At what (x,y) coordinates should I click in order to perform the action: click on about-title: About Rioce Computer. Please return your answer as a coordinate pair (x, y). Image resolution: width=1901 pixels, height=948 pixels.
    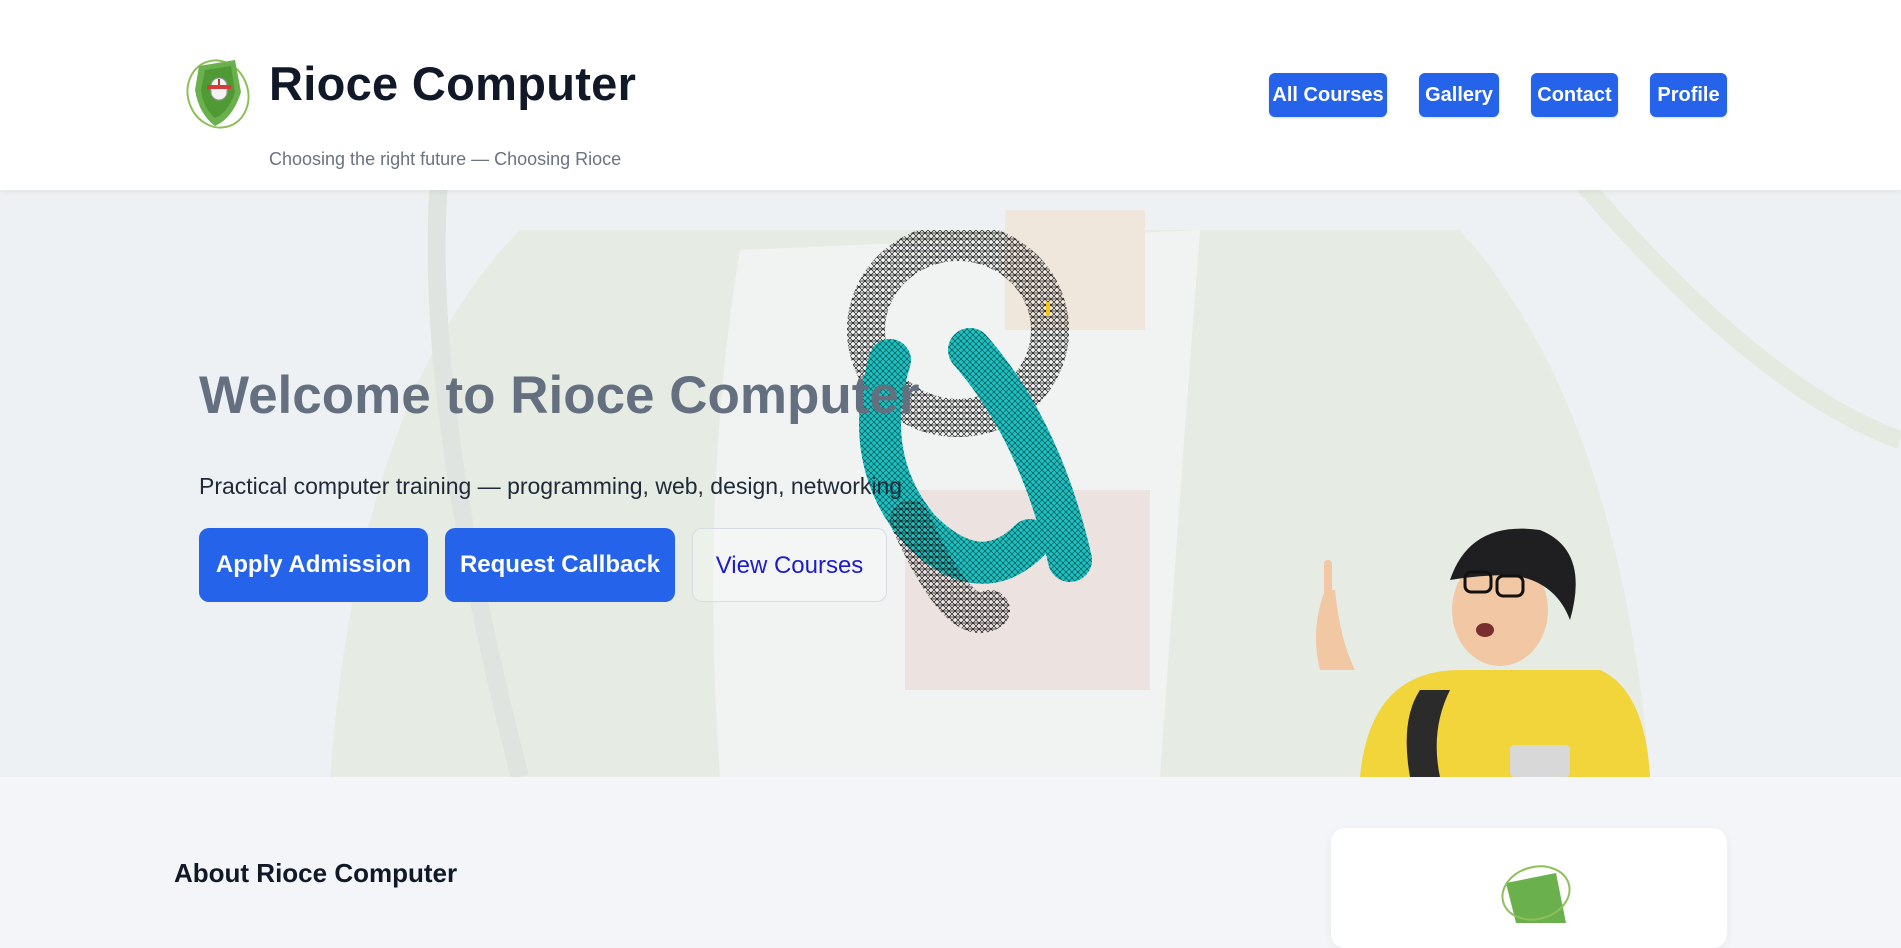
    Looking at the image, I should click on (316, 873).